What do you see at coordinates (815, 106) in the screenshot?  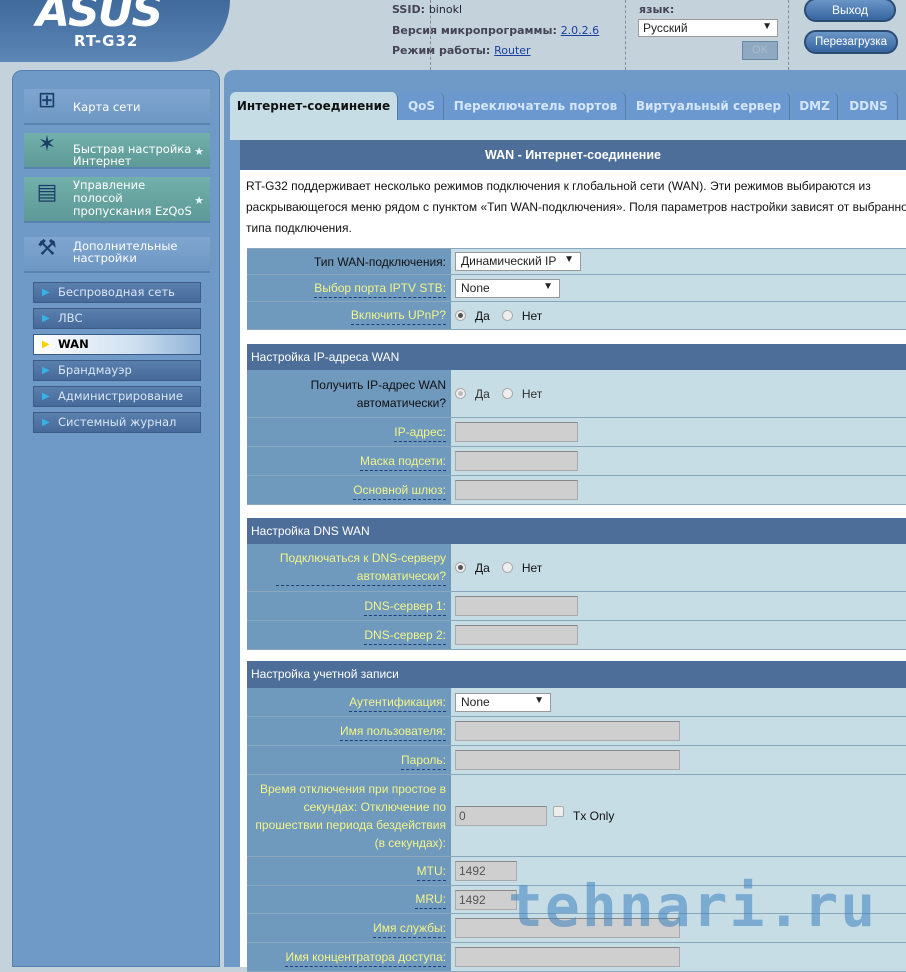 I see `tab-dmz: DMZ` at bounding box center [815, 106].